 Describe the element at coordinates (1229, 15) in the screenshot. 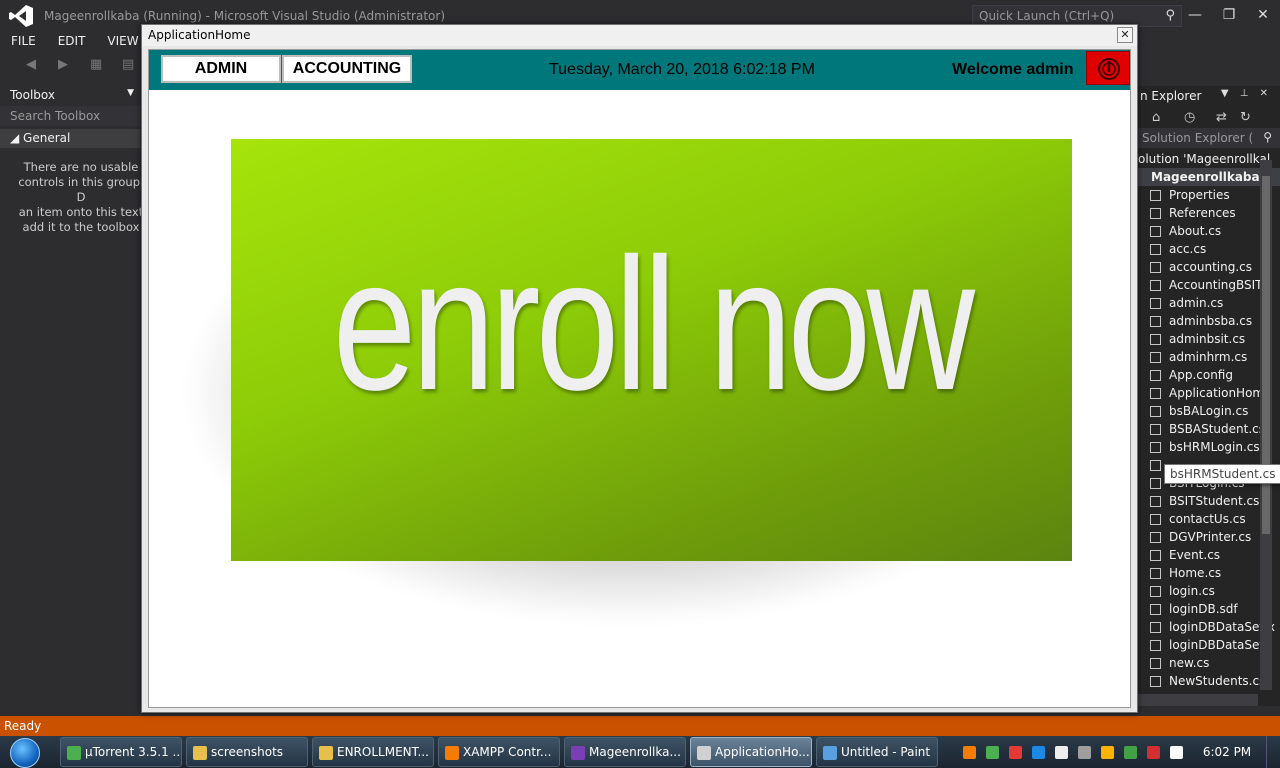

I see `restore-button: ❐` at that location.